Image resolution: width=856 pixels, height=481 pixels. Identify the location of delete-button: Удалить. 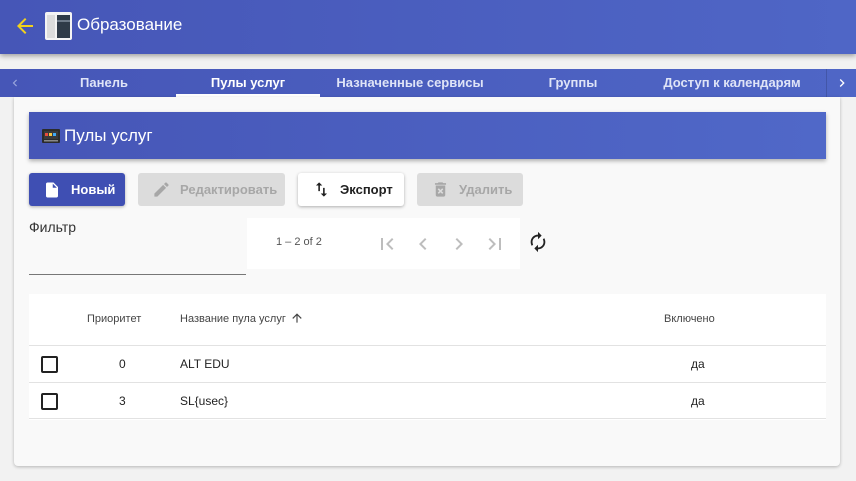
(470, 189).